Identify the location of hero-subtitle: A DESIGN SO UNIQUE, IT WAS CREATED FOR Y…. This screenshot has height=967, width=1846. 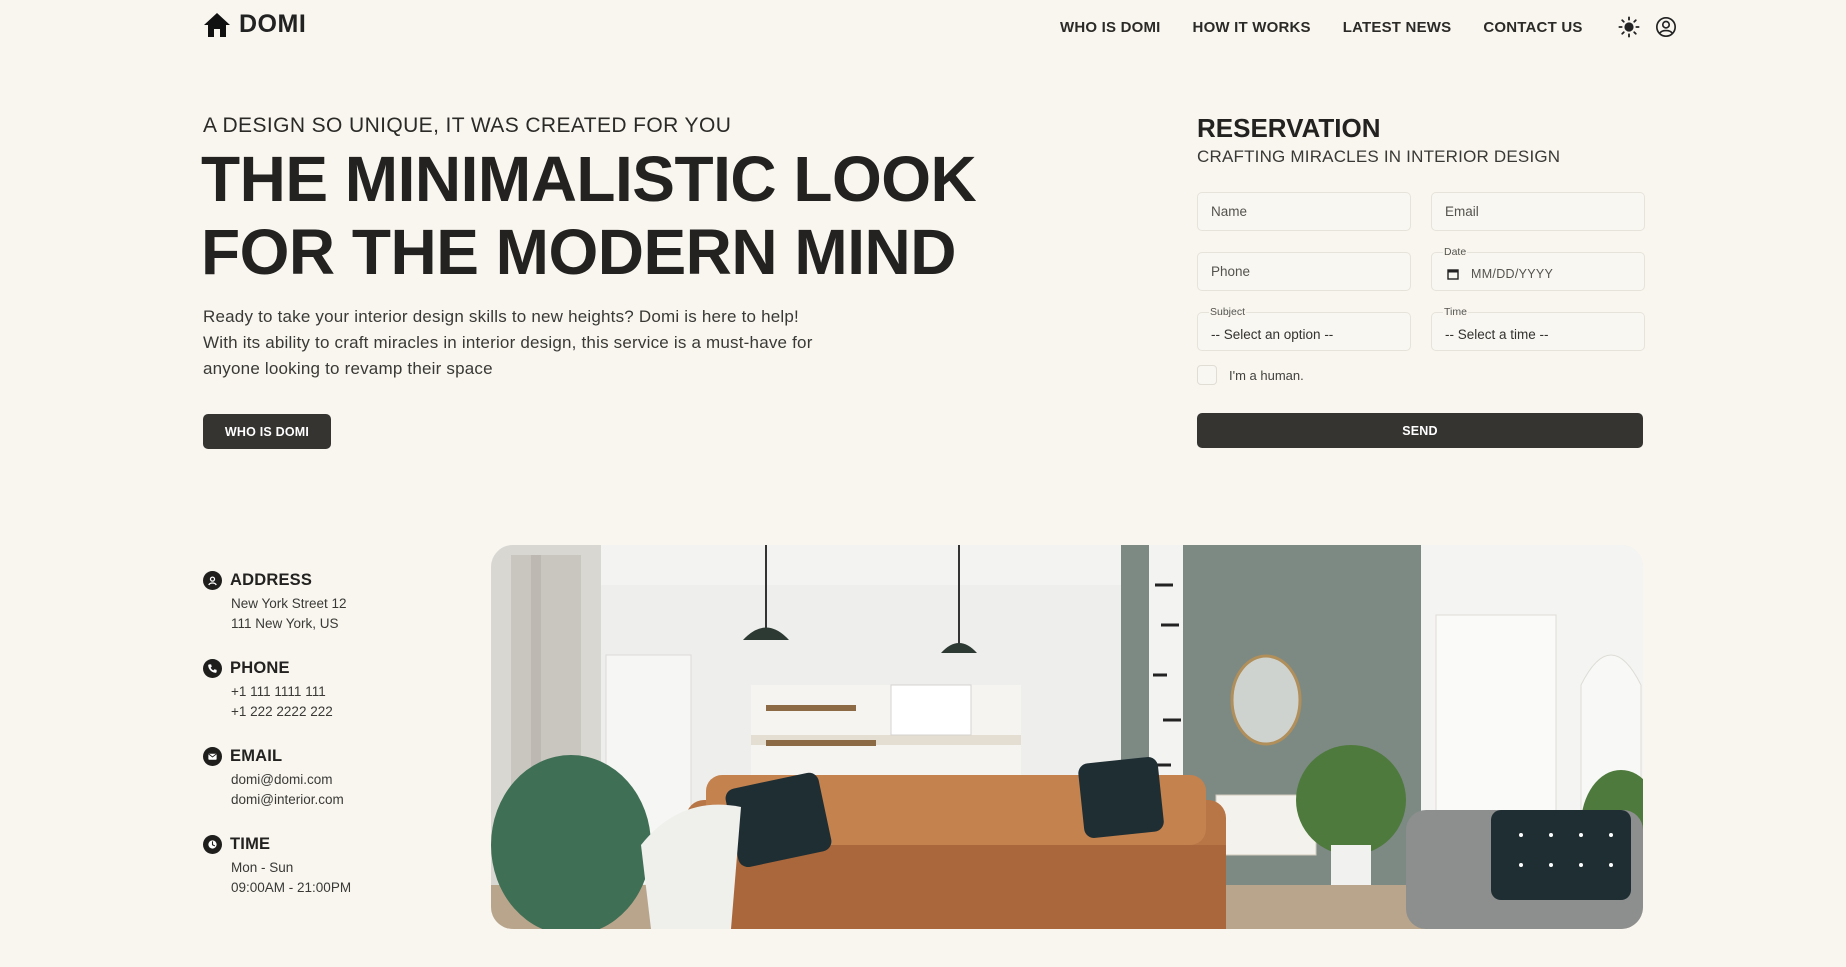
(467, 125).